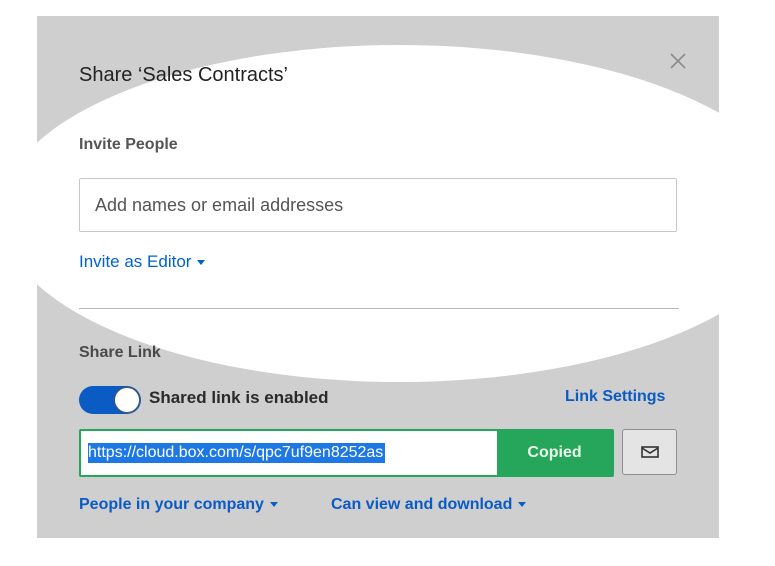 The height and width of the screenshot is (566, 775). I want to click on toggle-knob, so click(127, 400).